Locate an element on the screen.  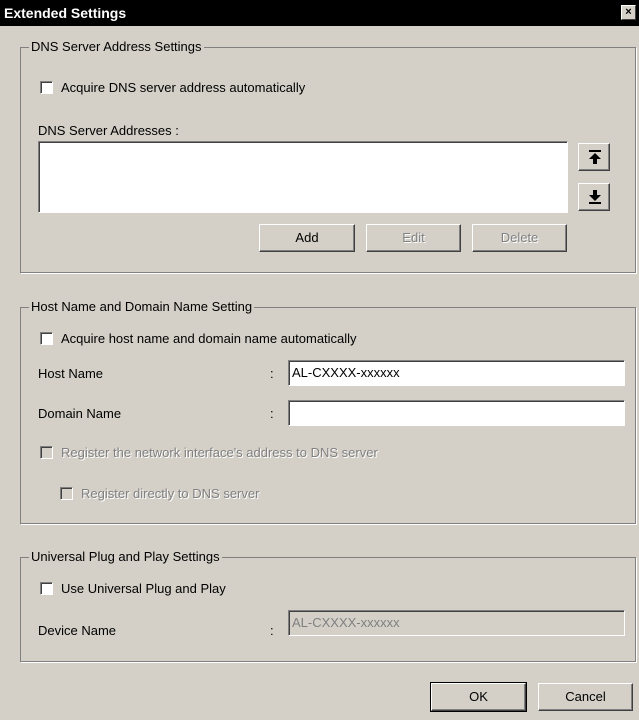
move-up-icon is located at coordinates (595, 157).